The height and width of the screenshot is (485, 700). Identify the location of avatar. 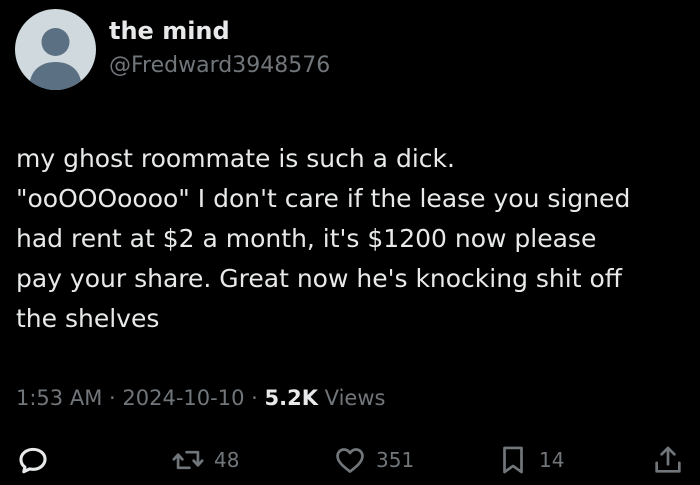
(55, 49).